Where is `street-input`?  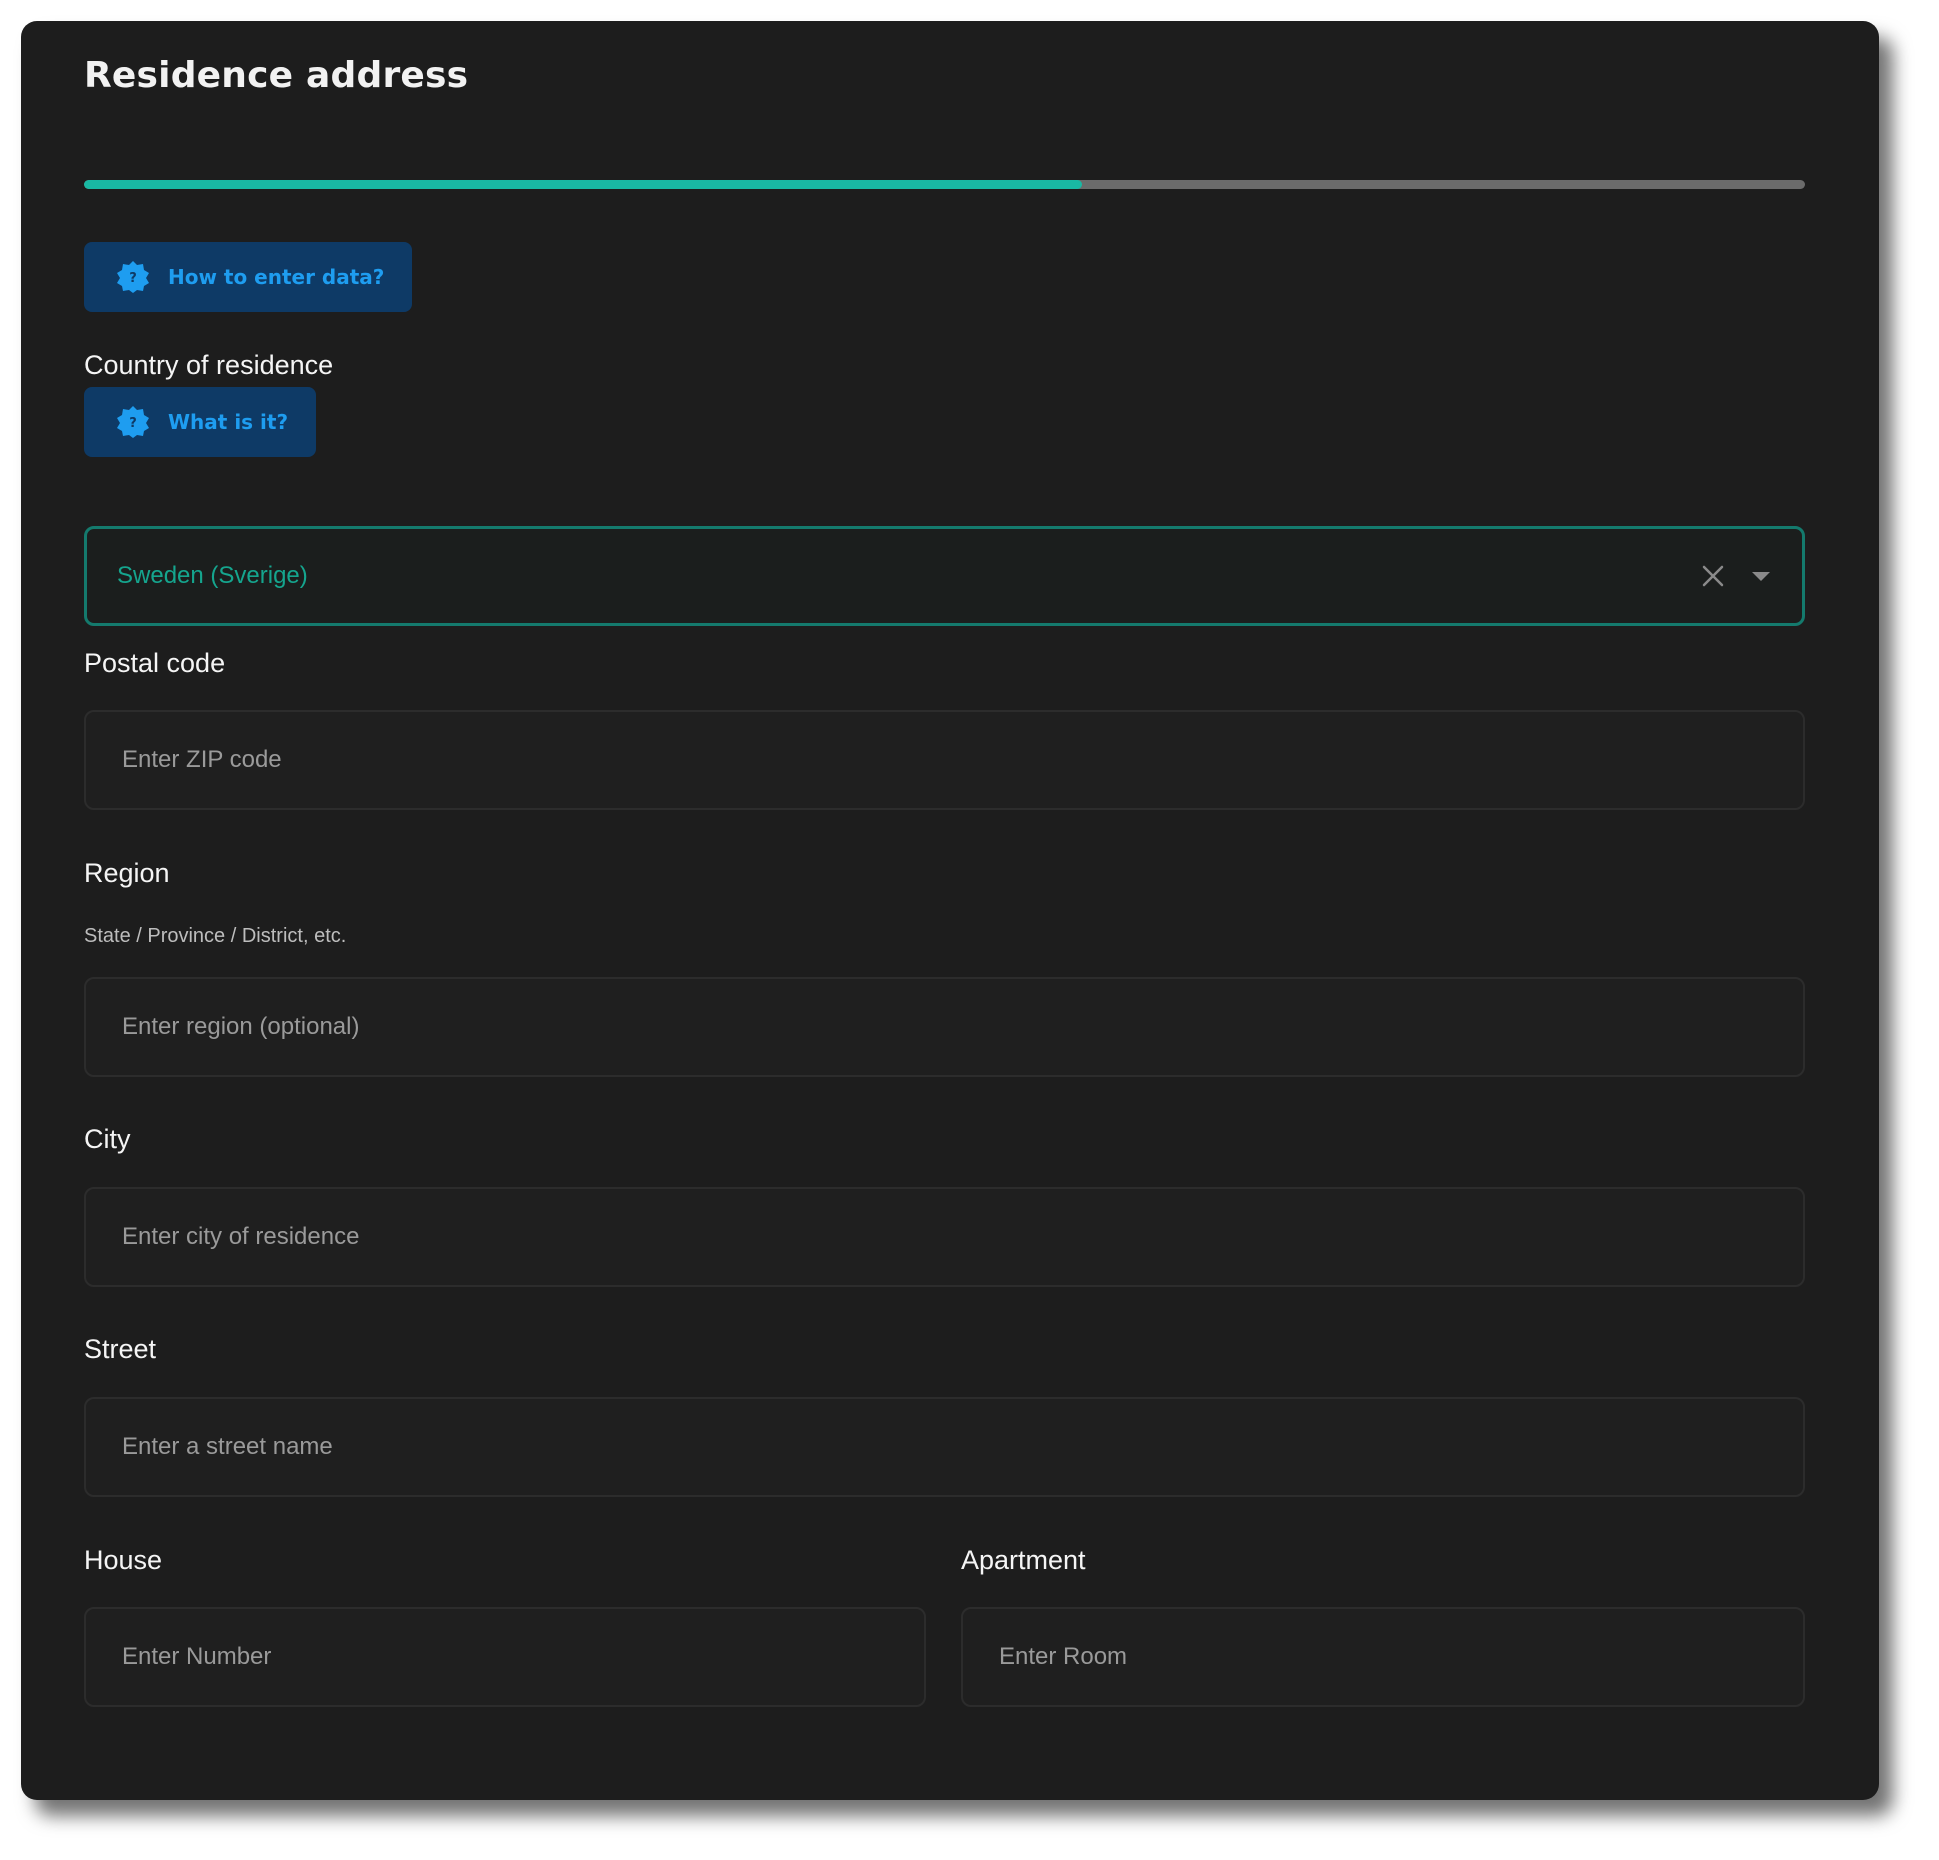
street-input is located at coordinates (961, 1447).